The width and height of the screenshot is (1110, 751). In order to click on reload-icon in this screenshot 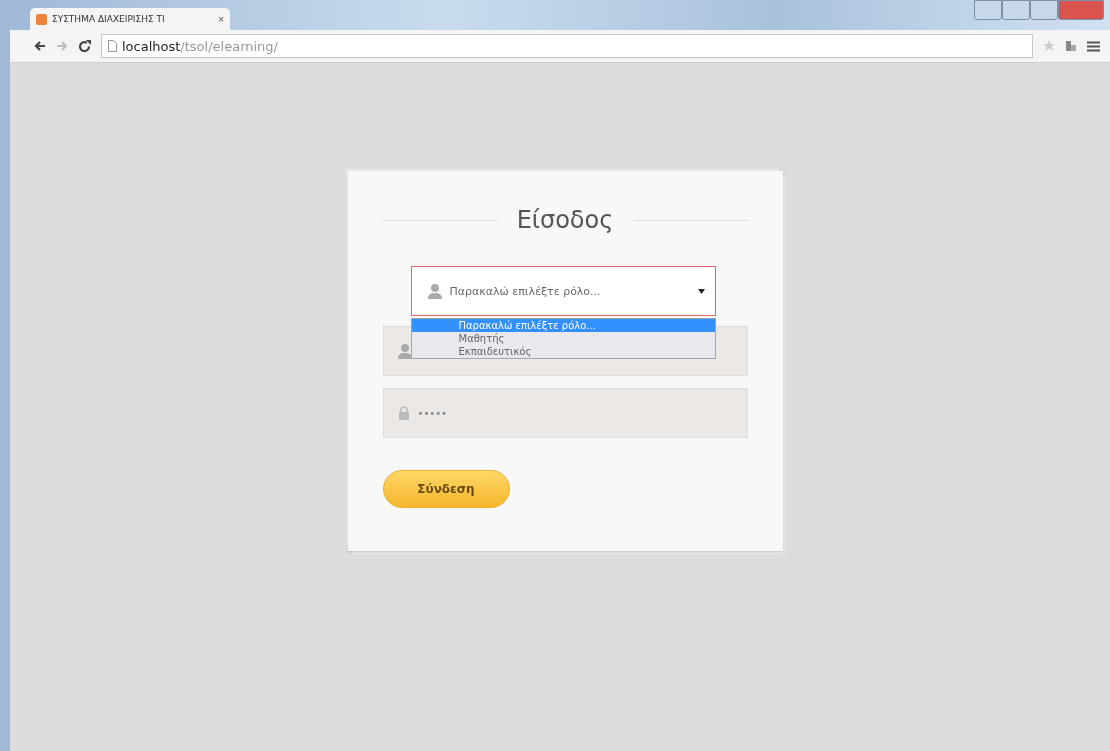, I will do `click(84, 46)`.